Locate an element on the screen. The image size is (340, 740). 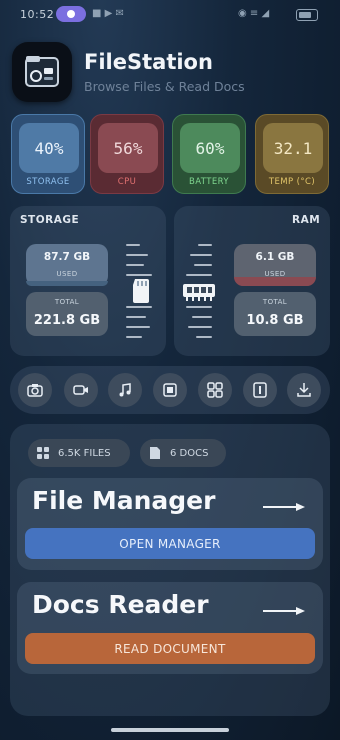
files-count-label: 6.5K FILES is located at coordinates (84, 453).